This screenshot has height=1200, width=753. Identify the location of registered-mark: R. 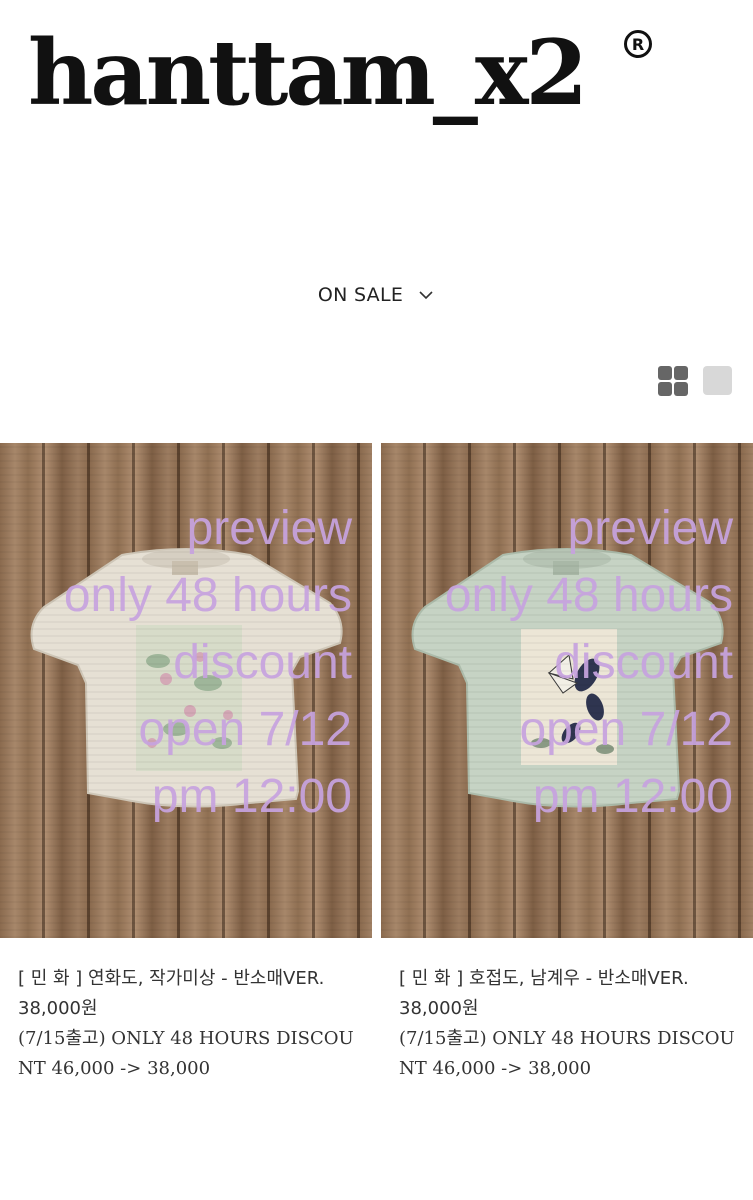
(638, 44).